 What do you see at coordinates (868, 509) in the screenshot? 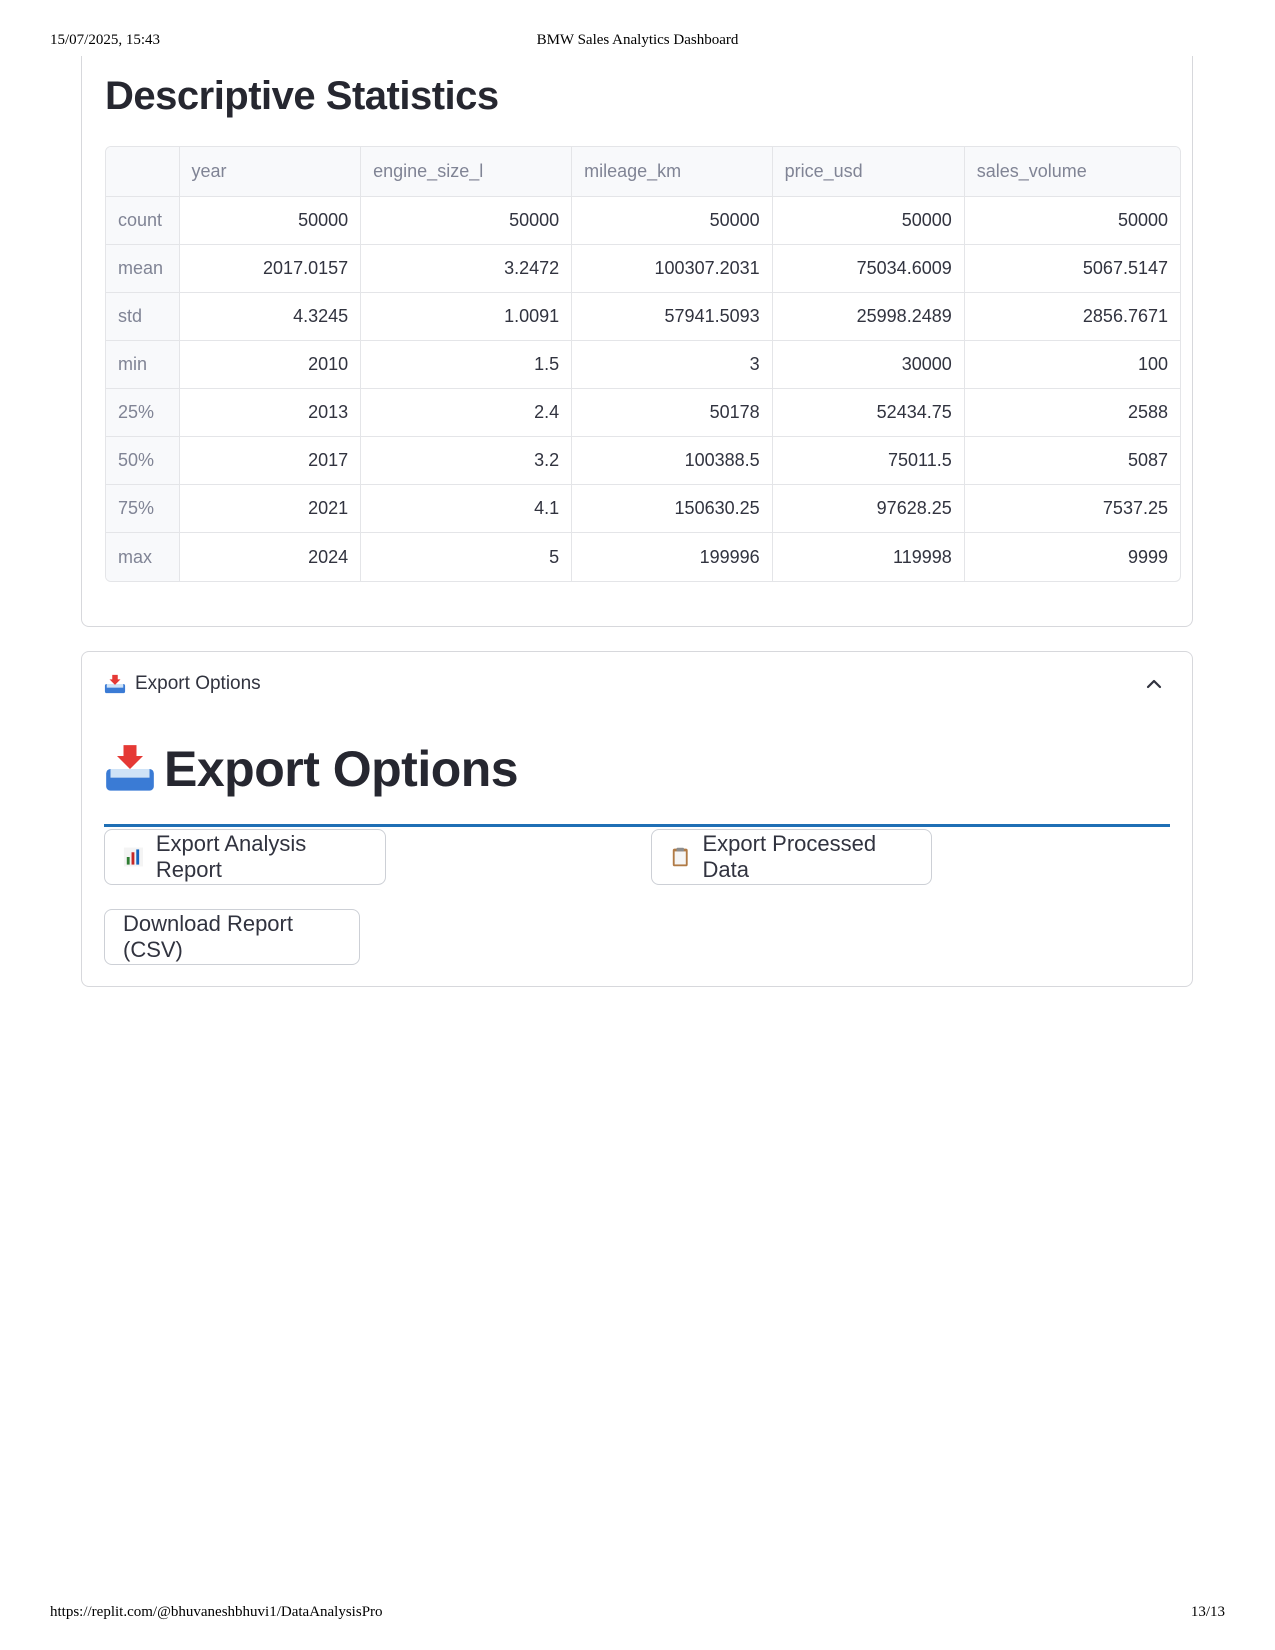
I see `table-cell: 97628.25` at bounding box center [868, 509].